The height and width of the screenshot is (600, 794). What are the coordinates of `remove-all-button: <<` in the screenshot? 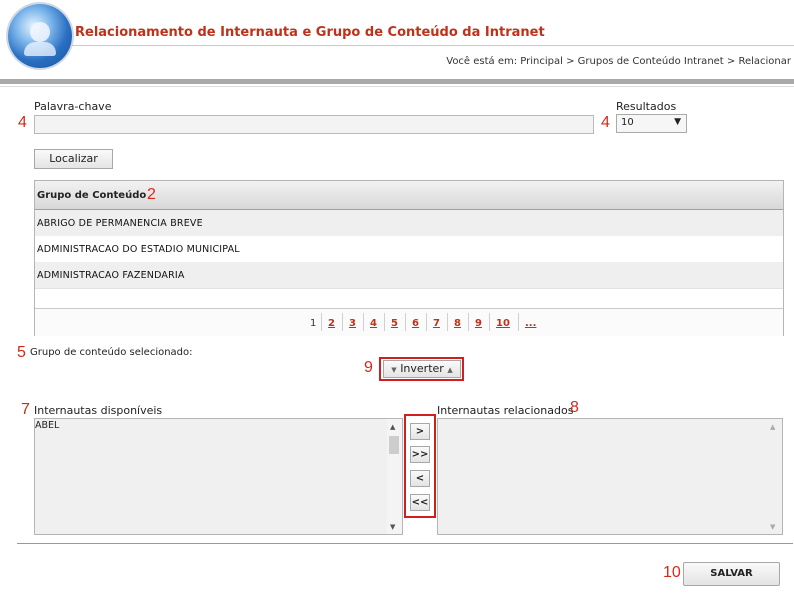 It's located at (420, 502).